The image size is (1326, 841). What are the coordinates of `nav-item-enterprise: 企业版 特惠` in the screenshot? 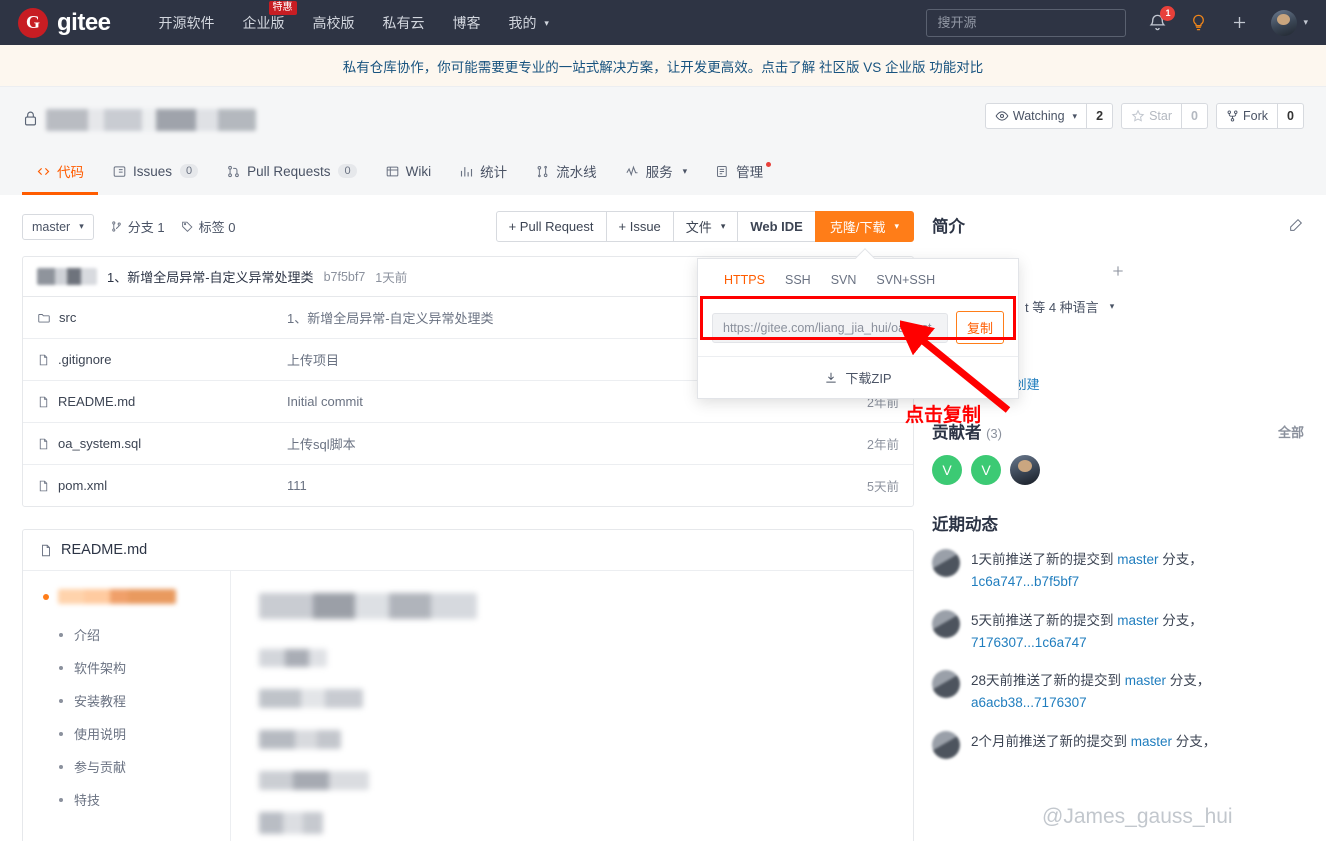 It's located at (264, 16).